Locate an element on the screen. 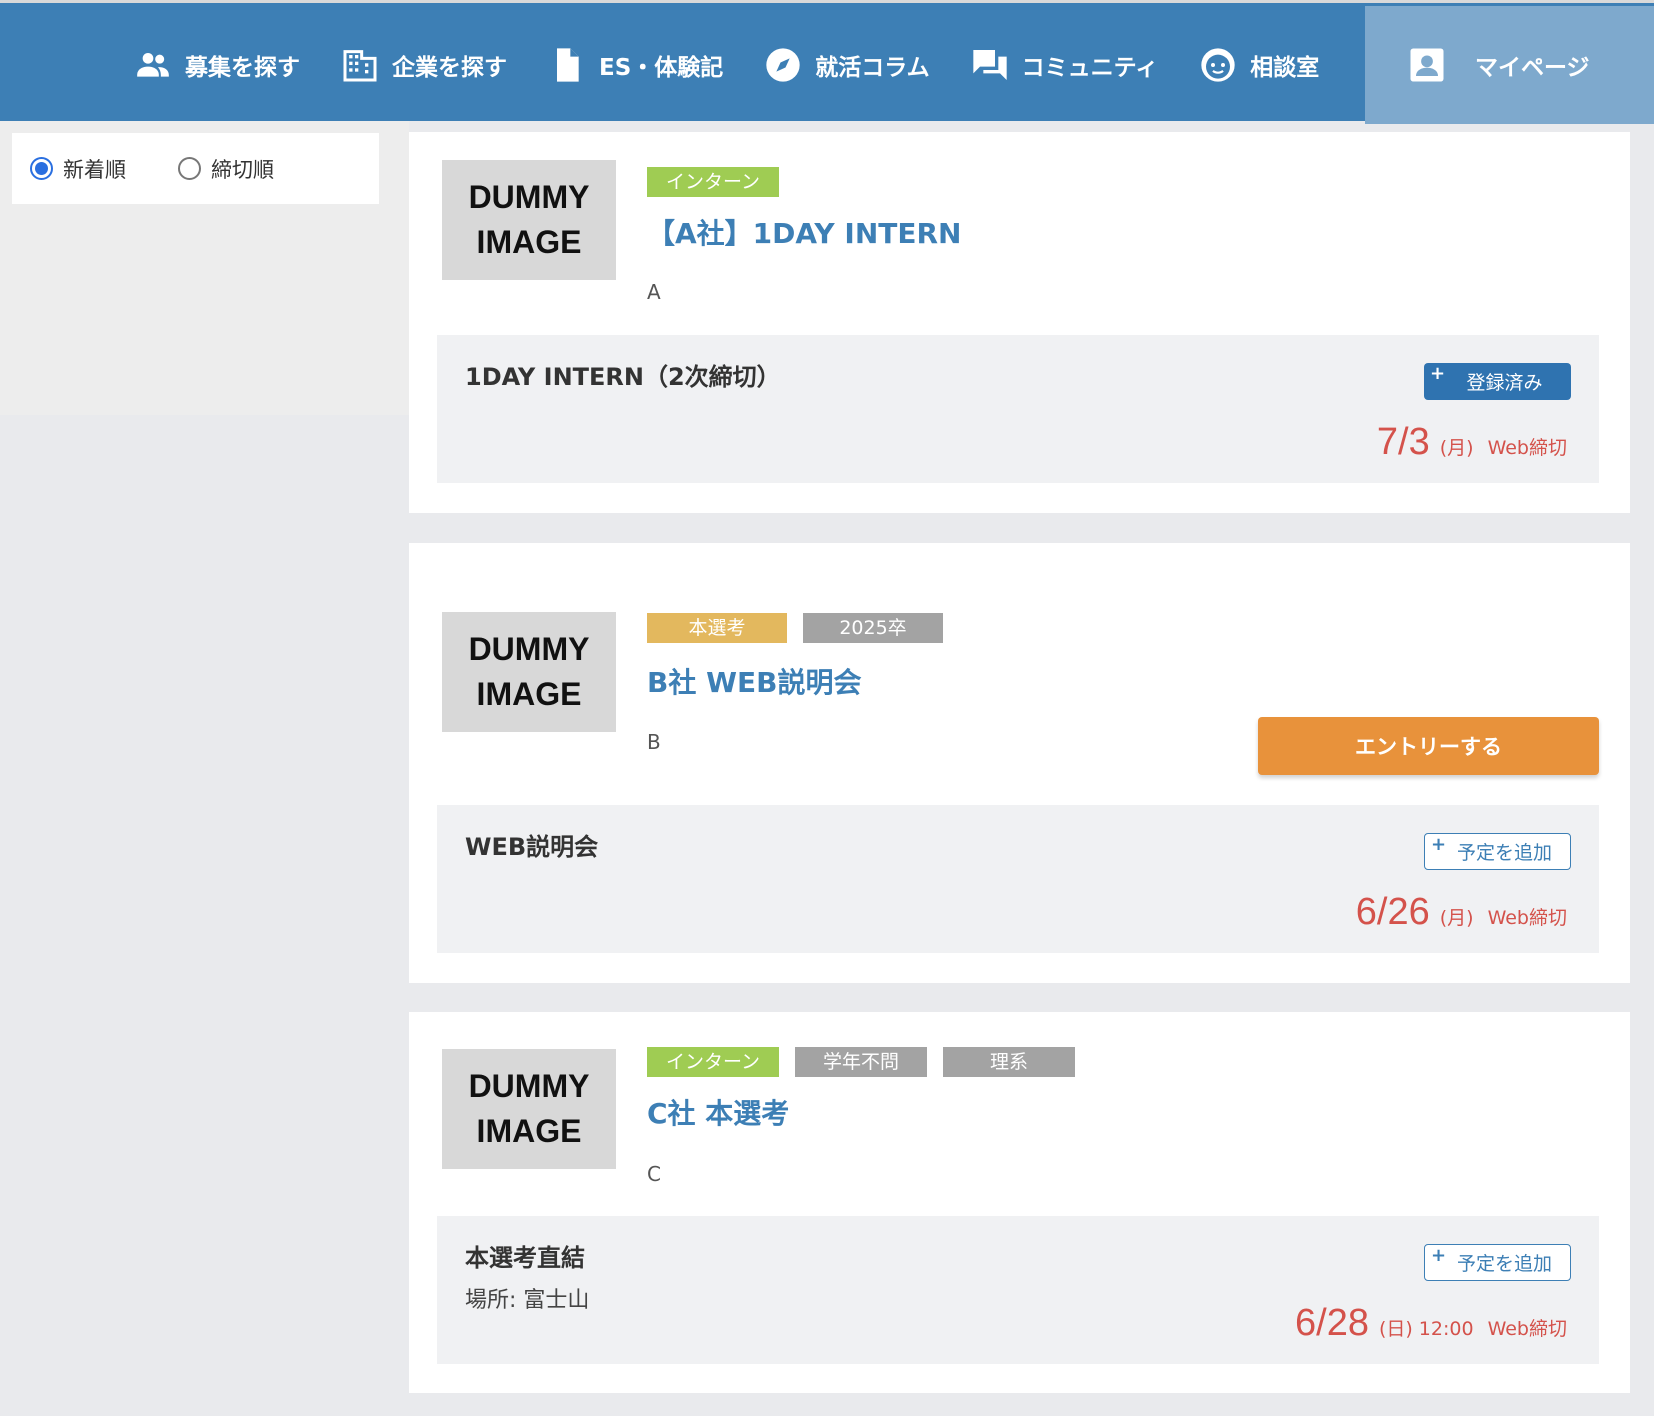  entry-button: エントリーする is located at coordinates (1428, 746).